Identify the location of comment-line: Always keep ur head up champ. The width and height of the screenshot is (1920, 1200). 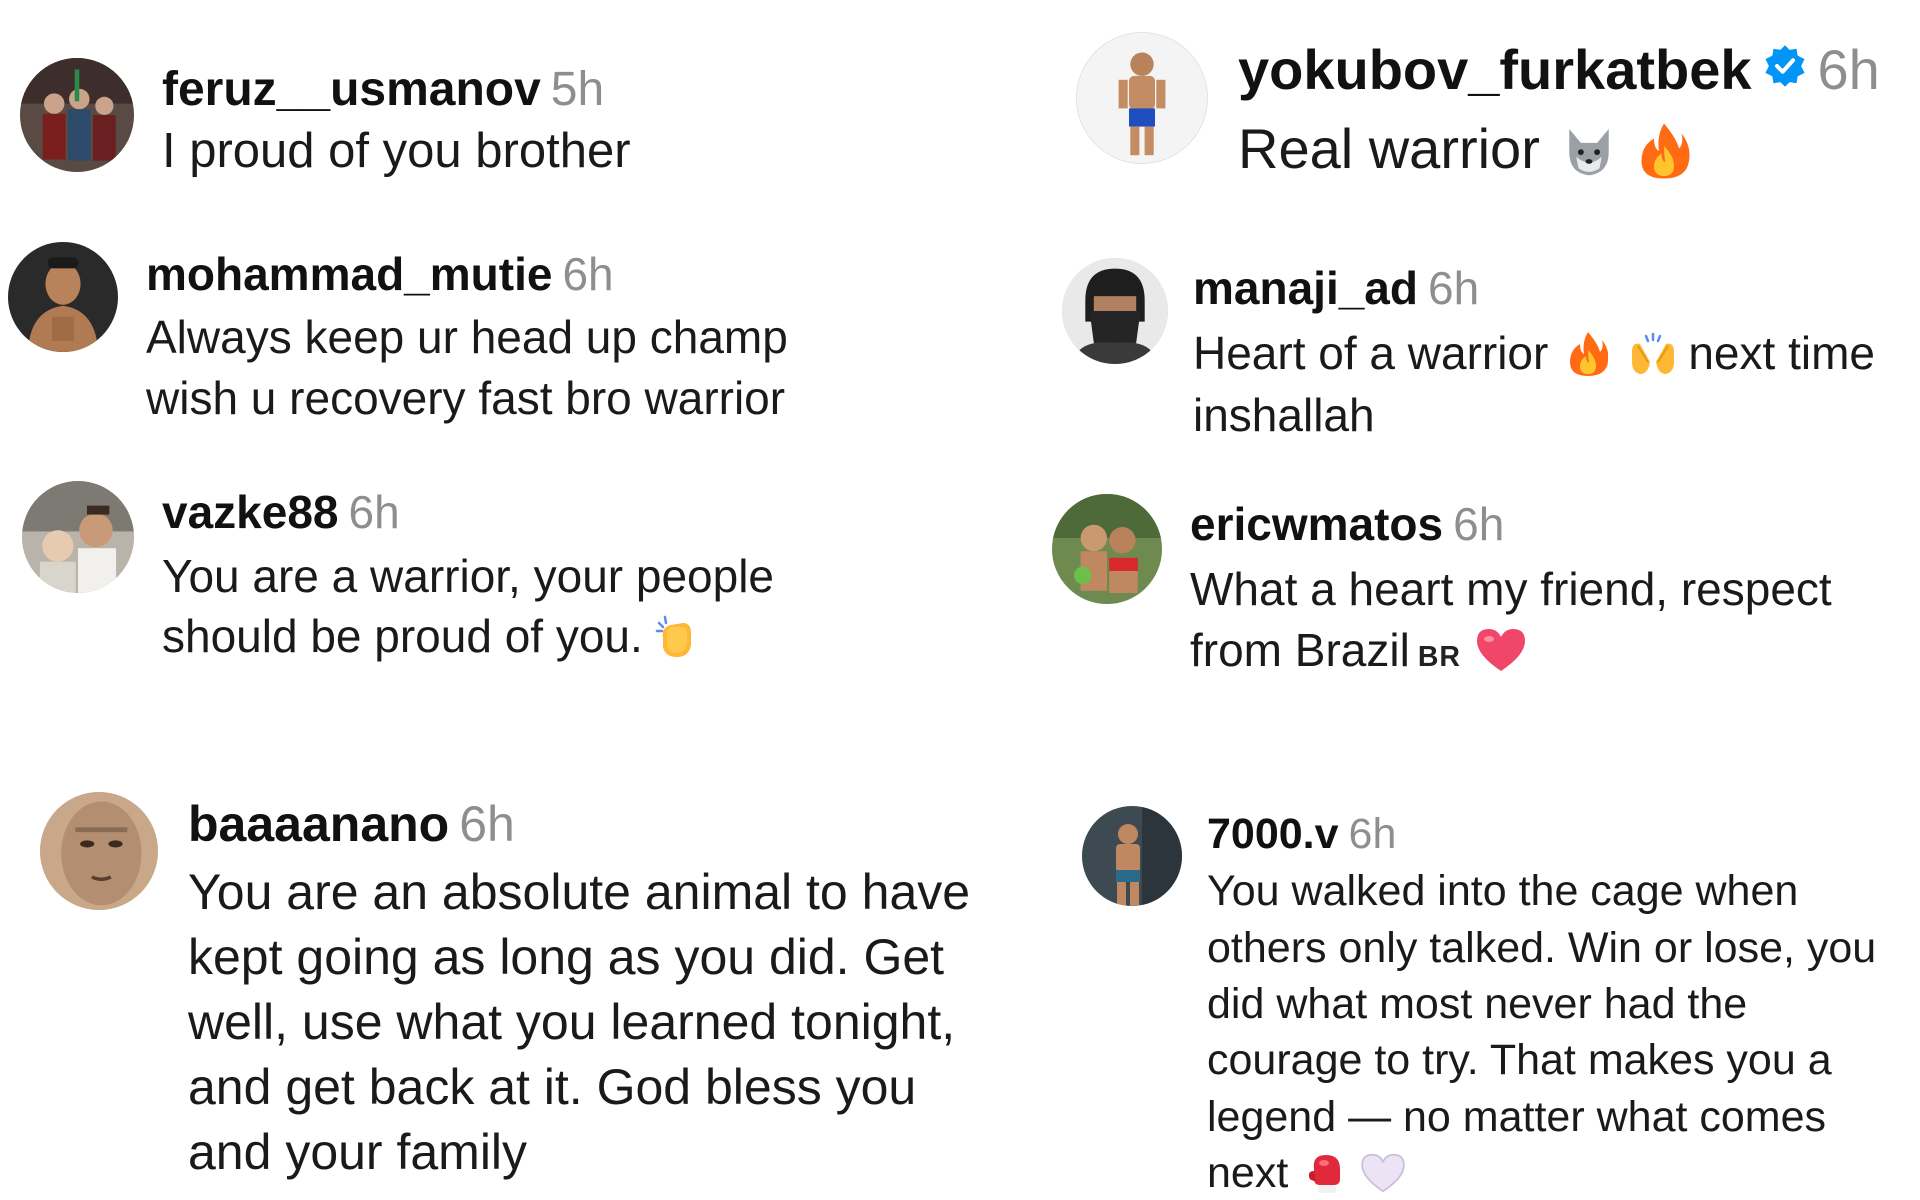
(467, 336).